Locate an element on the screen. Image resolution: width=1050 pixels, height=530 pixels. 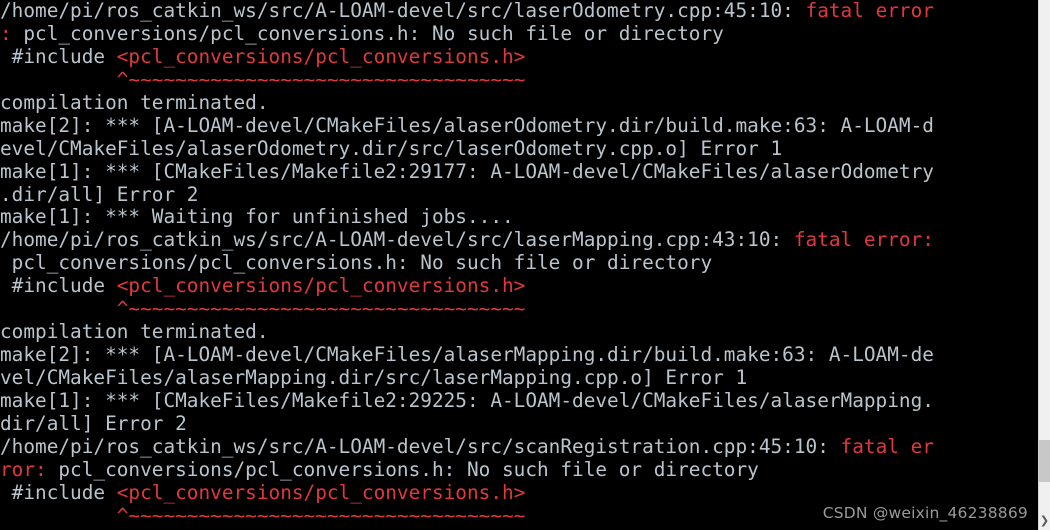
terminal-text-segment: .dir/all] Error 2 is located at coordinates (99, 194).